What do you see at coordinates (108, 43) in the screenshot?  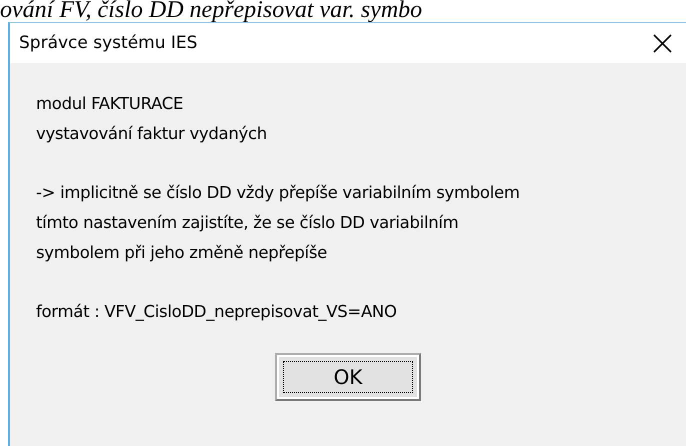 I see `window-title: Správce systému IES` at bounding box center [108, 43].